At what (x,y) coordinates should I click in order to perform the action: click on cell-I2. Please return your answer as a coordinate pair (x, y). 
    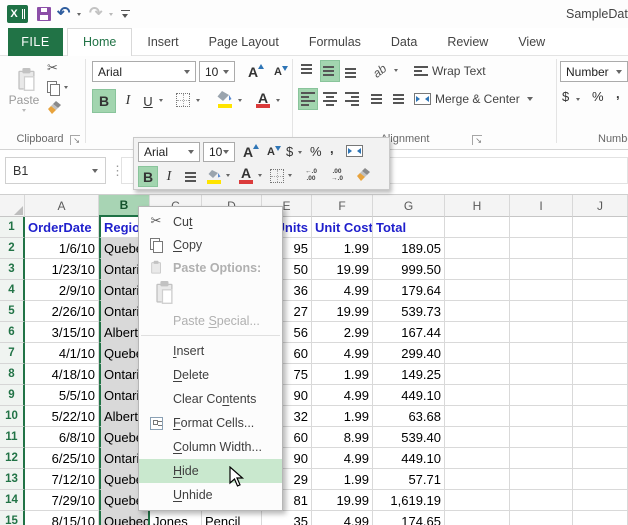
    Looking at the image, I should click on (541, 248).